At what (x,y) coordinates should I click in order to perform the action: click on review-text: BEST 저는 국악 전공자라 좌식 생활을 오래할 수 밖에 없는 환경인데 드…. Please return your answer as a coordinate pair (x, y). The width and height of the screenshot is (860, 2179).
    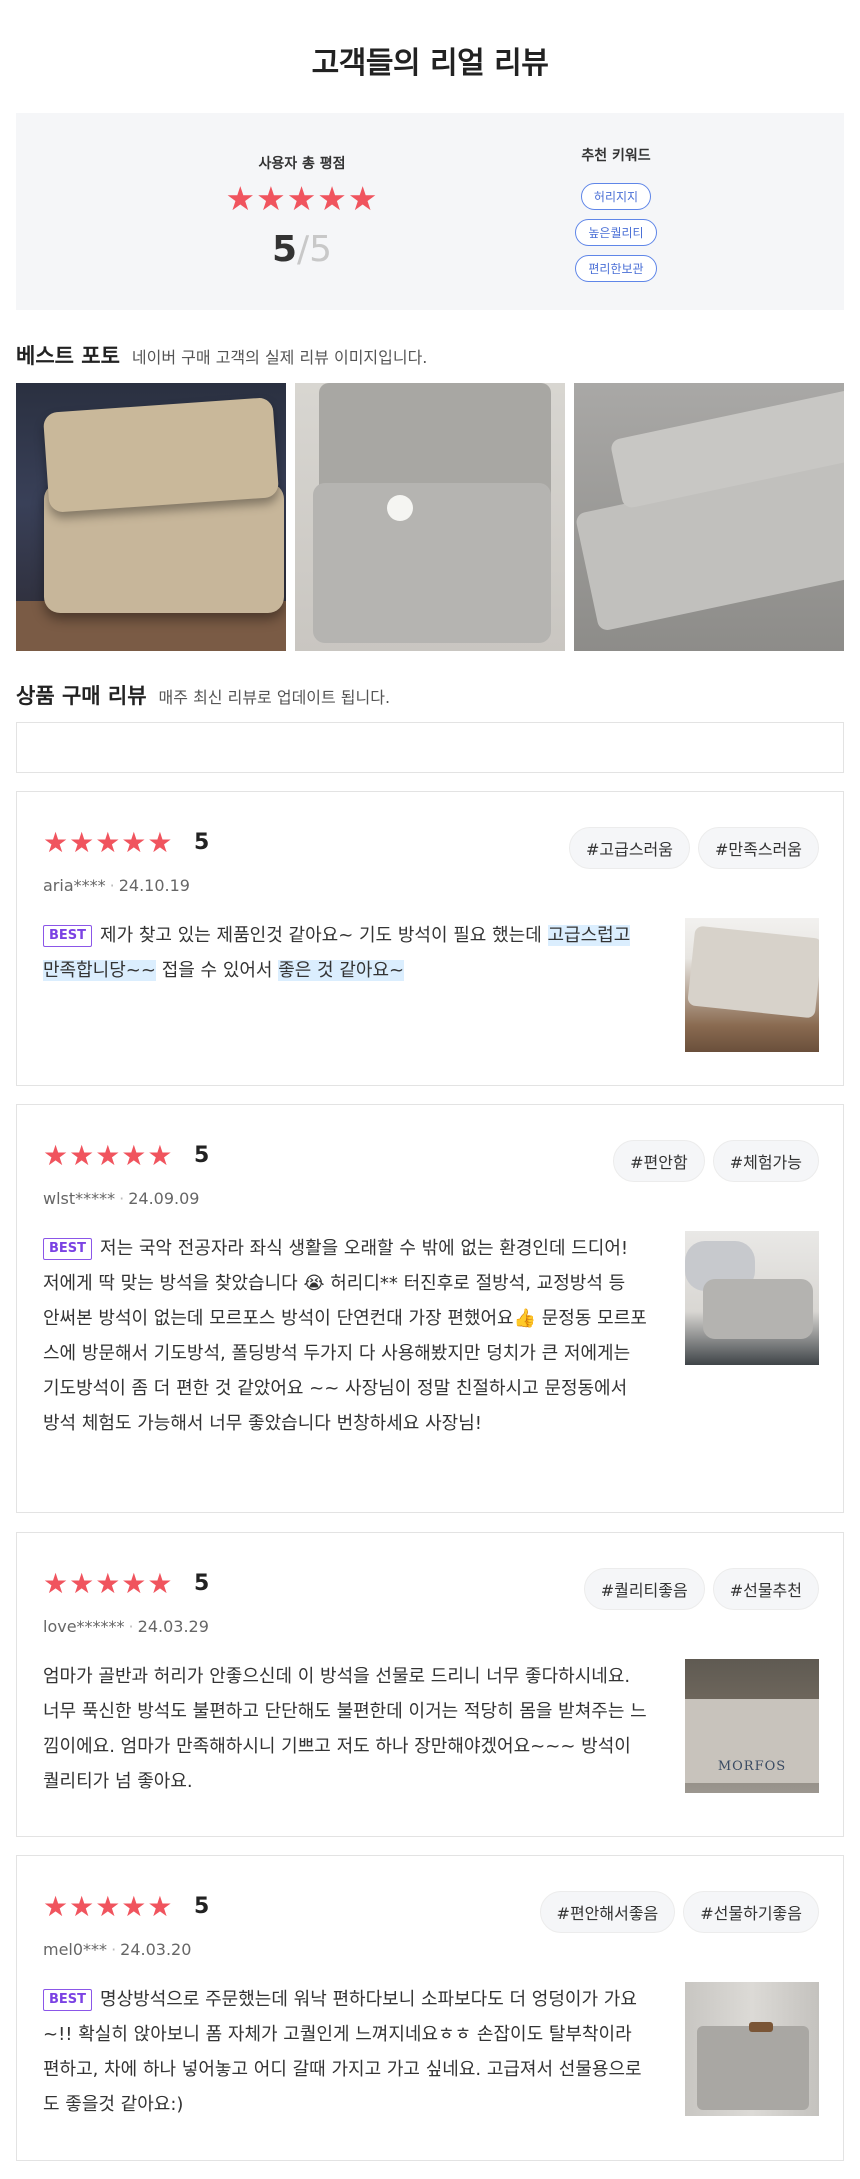
    Looking at the image, I should click on (345, 1336).